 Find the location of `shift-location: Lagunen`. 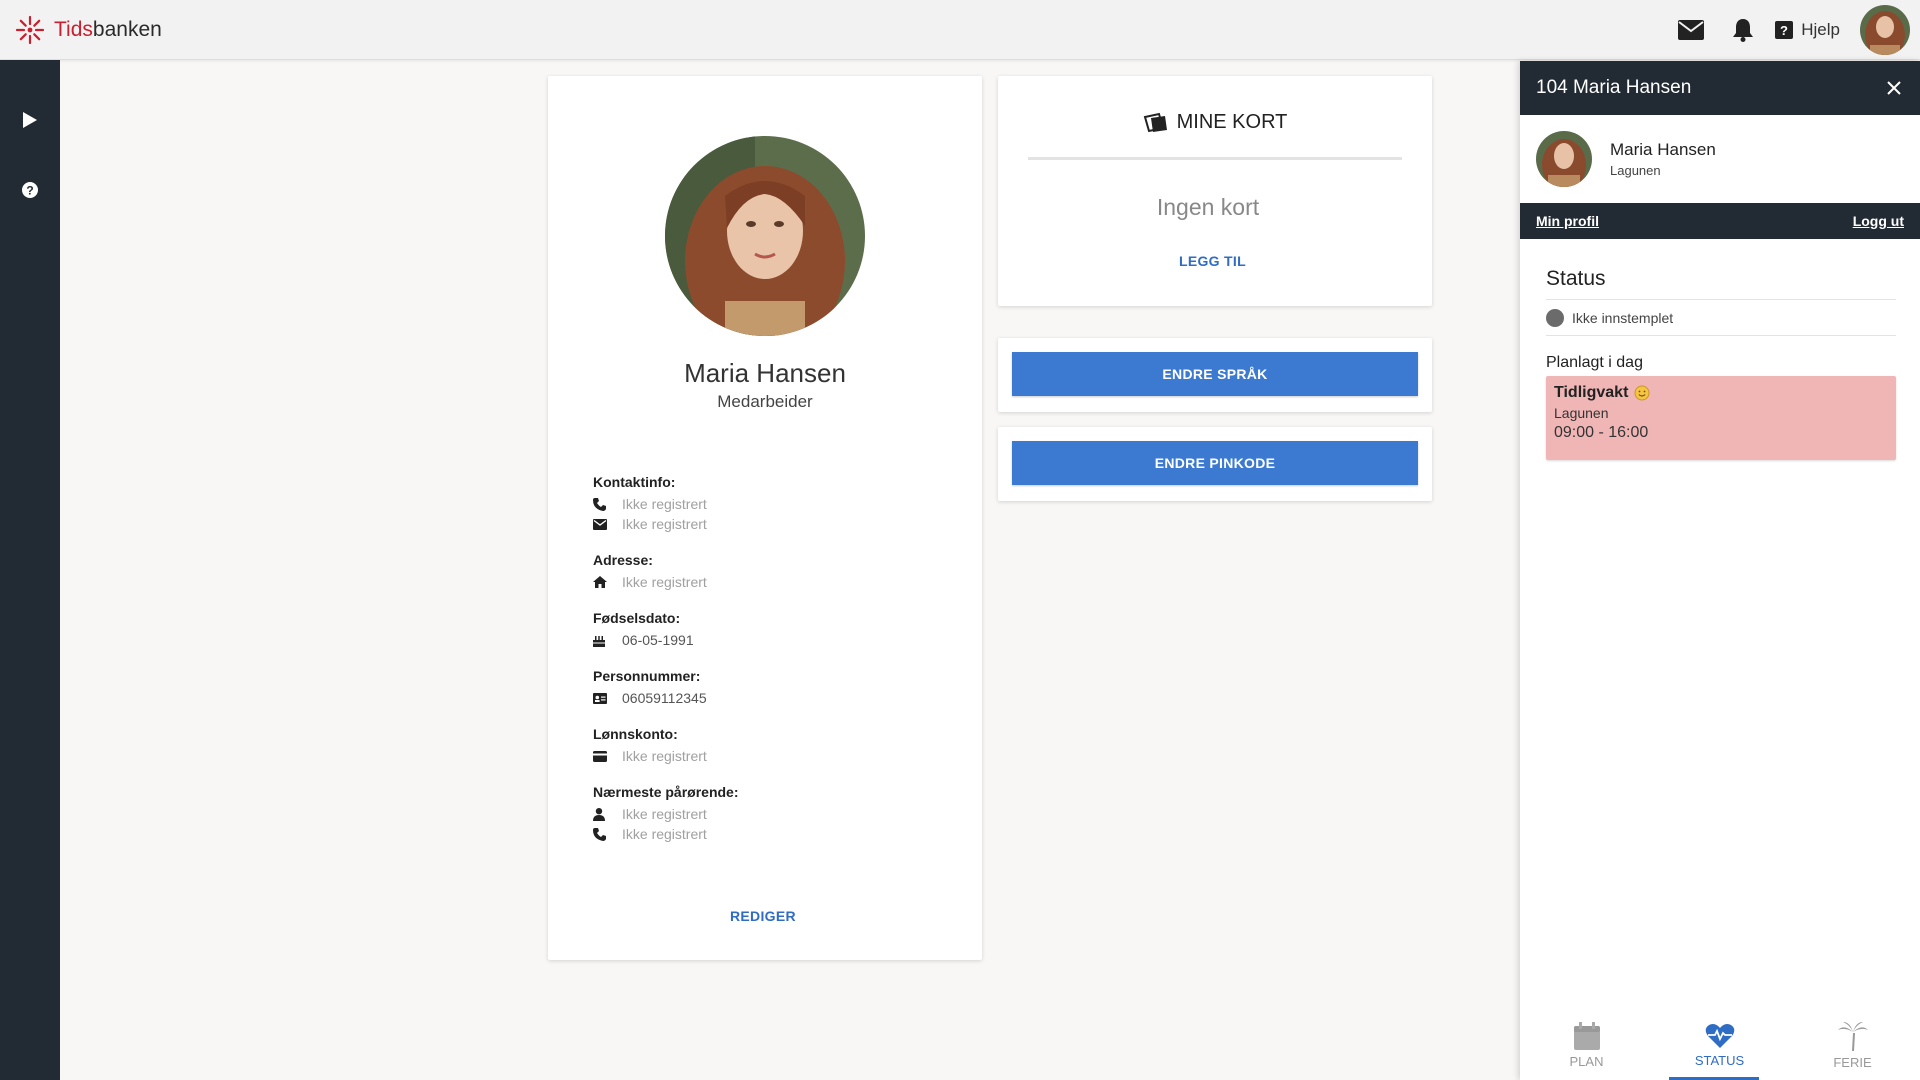

shift-location: Lagunen is located at coordinates (1581, 413).